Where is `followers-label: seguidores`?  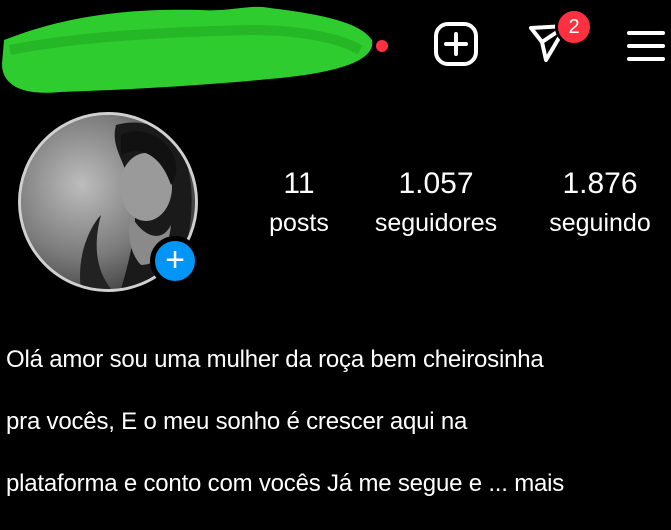 followers-label: seguidores is located at coordinates (436, 223).